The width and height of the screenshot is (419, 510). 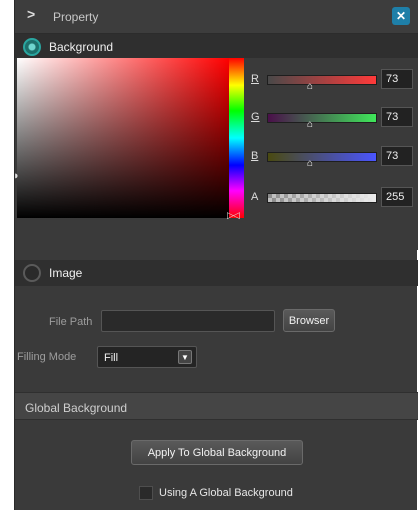 I want to click on channel-value-r: 73, so click(x=397, y=79).